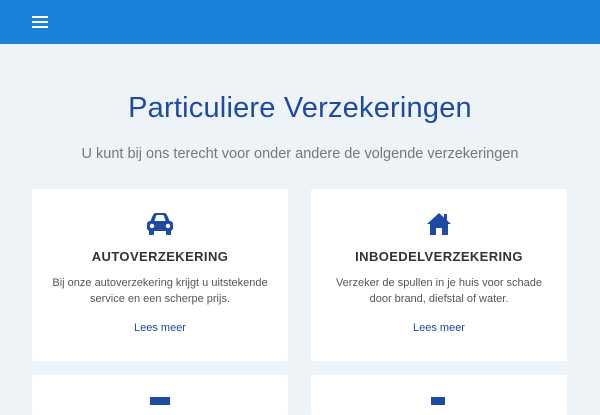 The height and width of the screenshot is (415, 600). I want to click on home-icon, so click(439, 224).